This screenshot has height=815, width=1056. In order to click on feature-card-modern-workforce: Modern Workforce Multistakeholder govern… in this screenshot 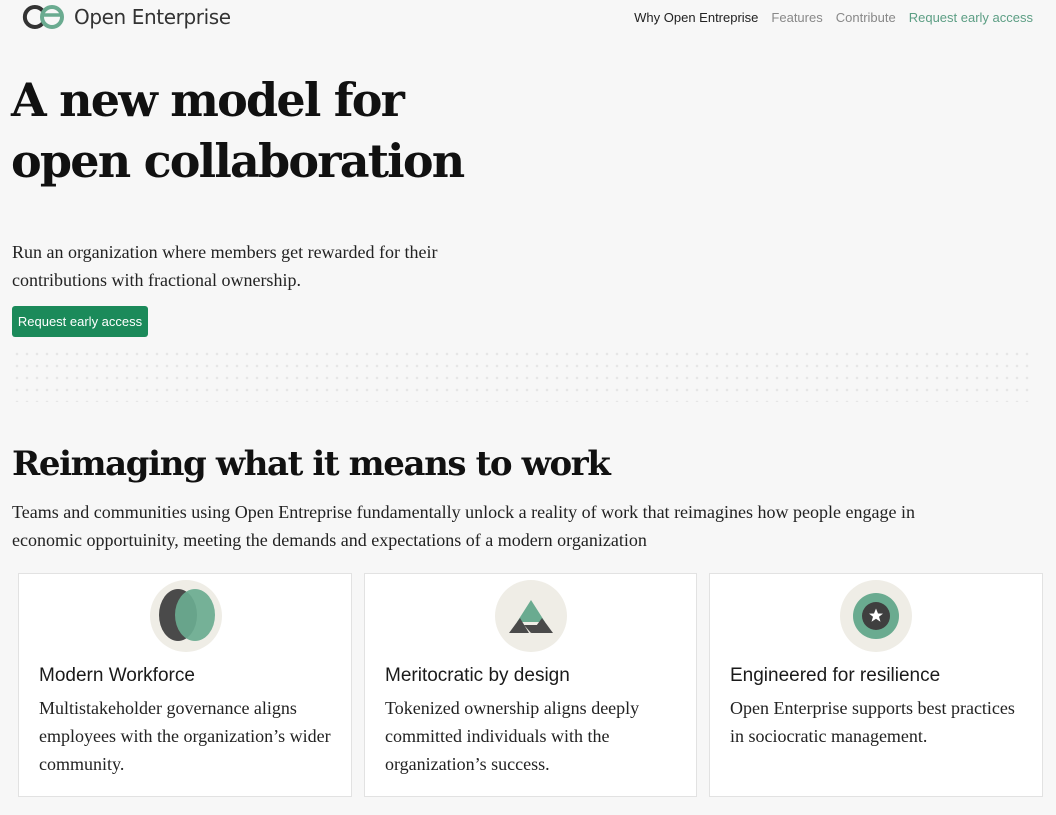, I will do `click(185, 685)`.